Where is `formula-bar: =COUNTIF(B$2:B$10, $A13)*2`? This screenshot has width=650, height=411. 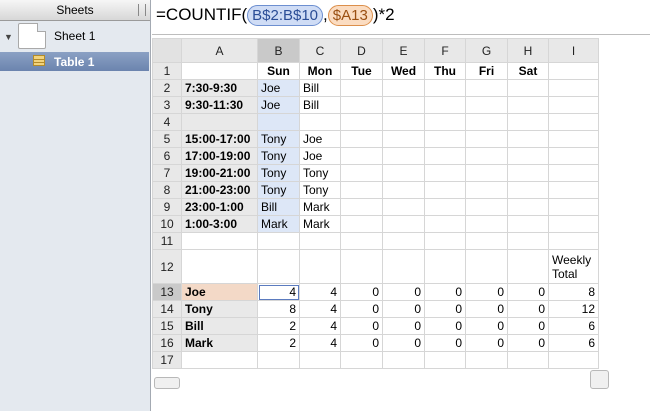 formula-bar: =COUNTIF(B$2:B$10, $A13)*2 is located at coordinates (401, 17).